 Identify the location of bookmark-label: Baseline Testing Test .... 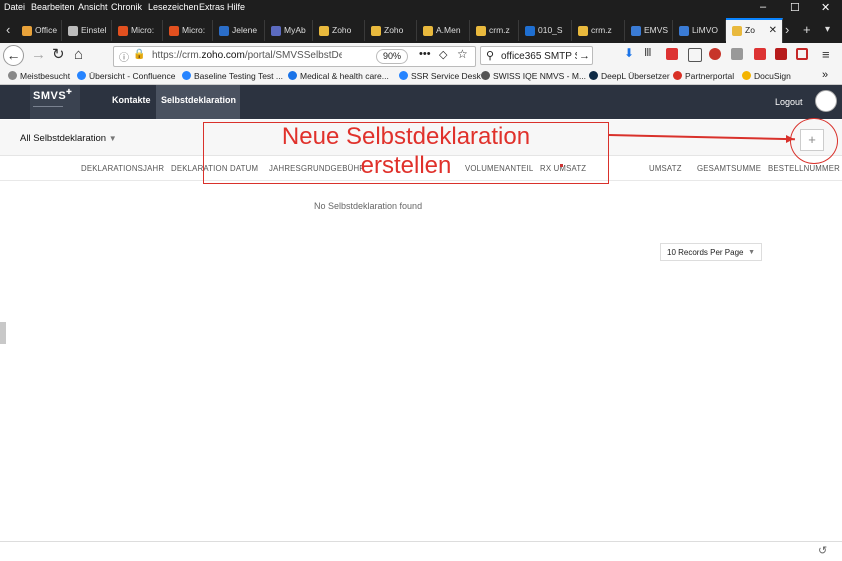
(238, 76).